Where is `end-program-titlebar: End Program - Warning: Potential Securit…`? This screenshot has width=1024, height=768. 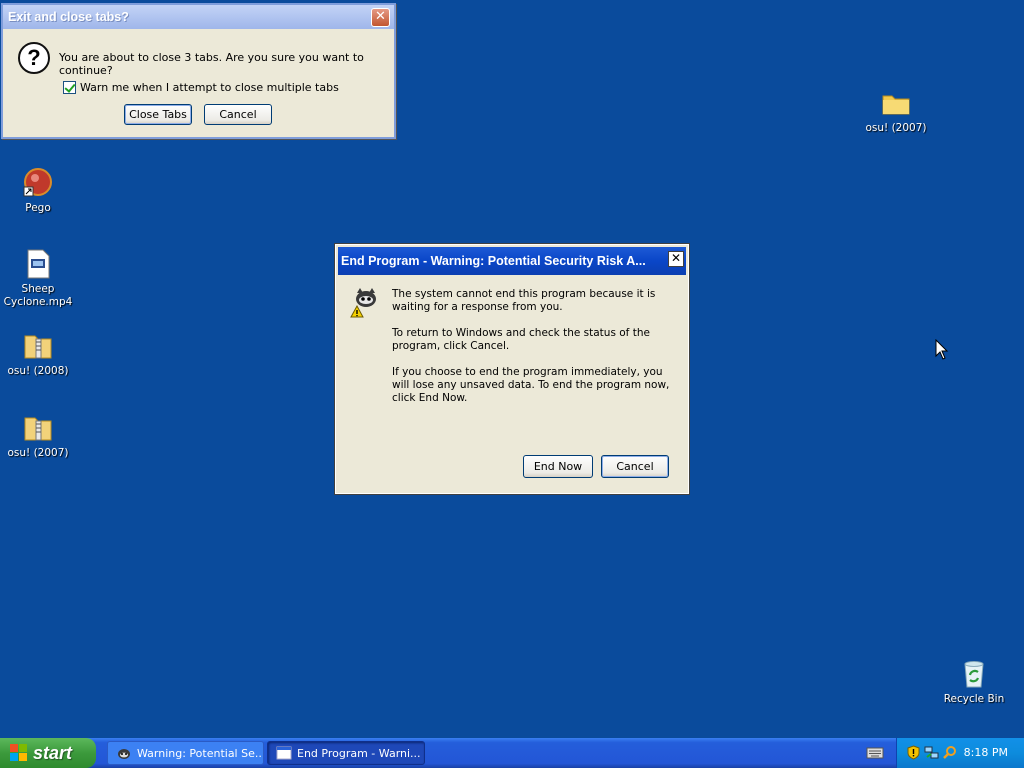 end-program-titlebar: End Program - Warning: Potential Securit… is located at coordinates (512, 261).